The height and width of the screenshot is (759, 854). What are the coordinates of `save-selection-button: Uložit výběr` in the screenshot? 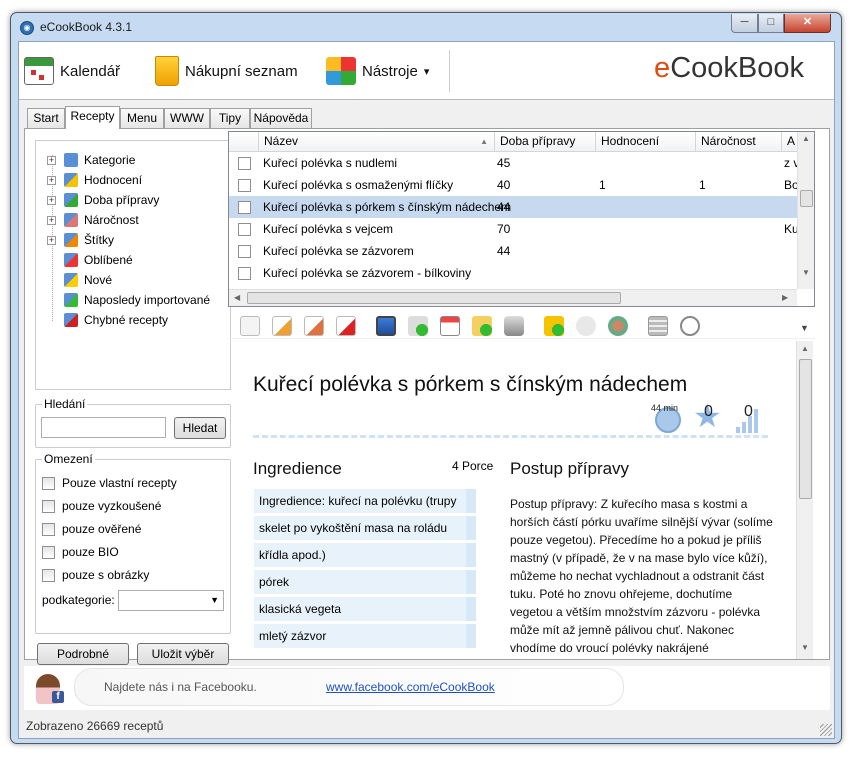 It's located at (183, 654).